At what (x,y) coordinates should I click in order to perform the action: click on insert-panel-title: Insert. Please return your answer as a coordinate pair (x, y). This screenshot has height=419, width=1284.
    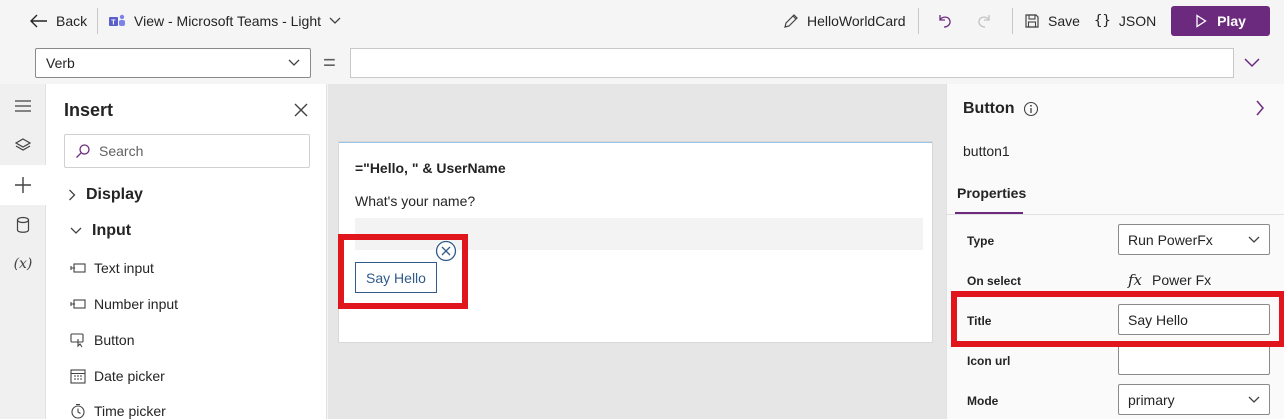
    Looking at the image, I should click on (89, 110).